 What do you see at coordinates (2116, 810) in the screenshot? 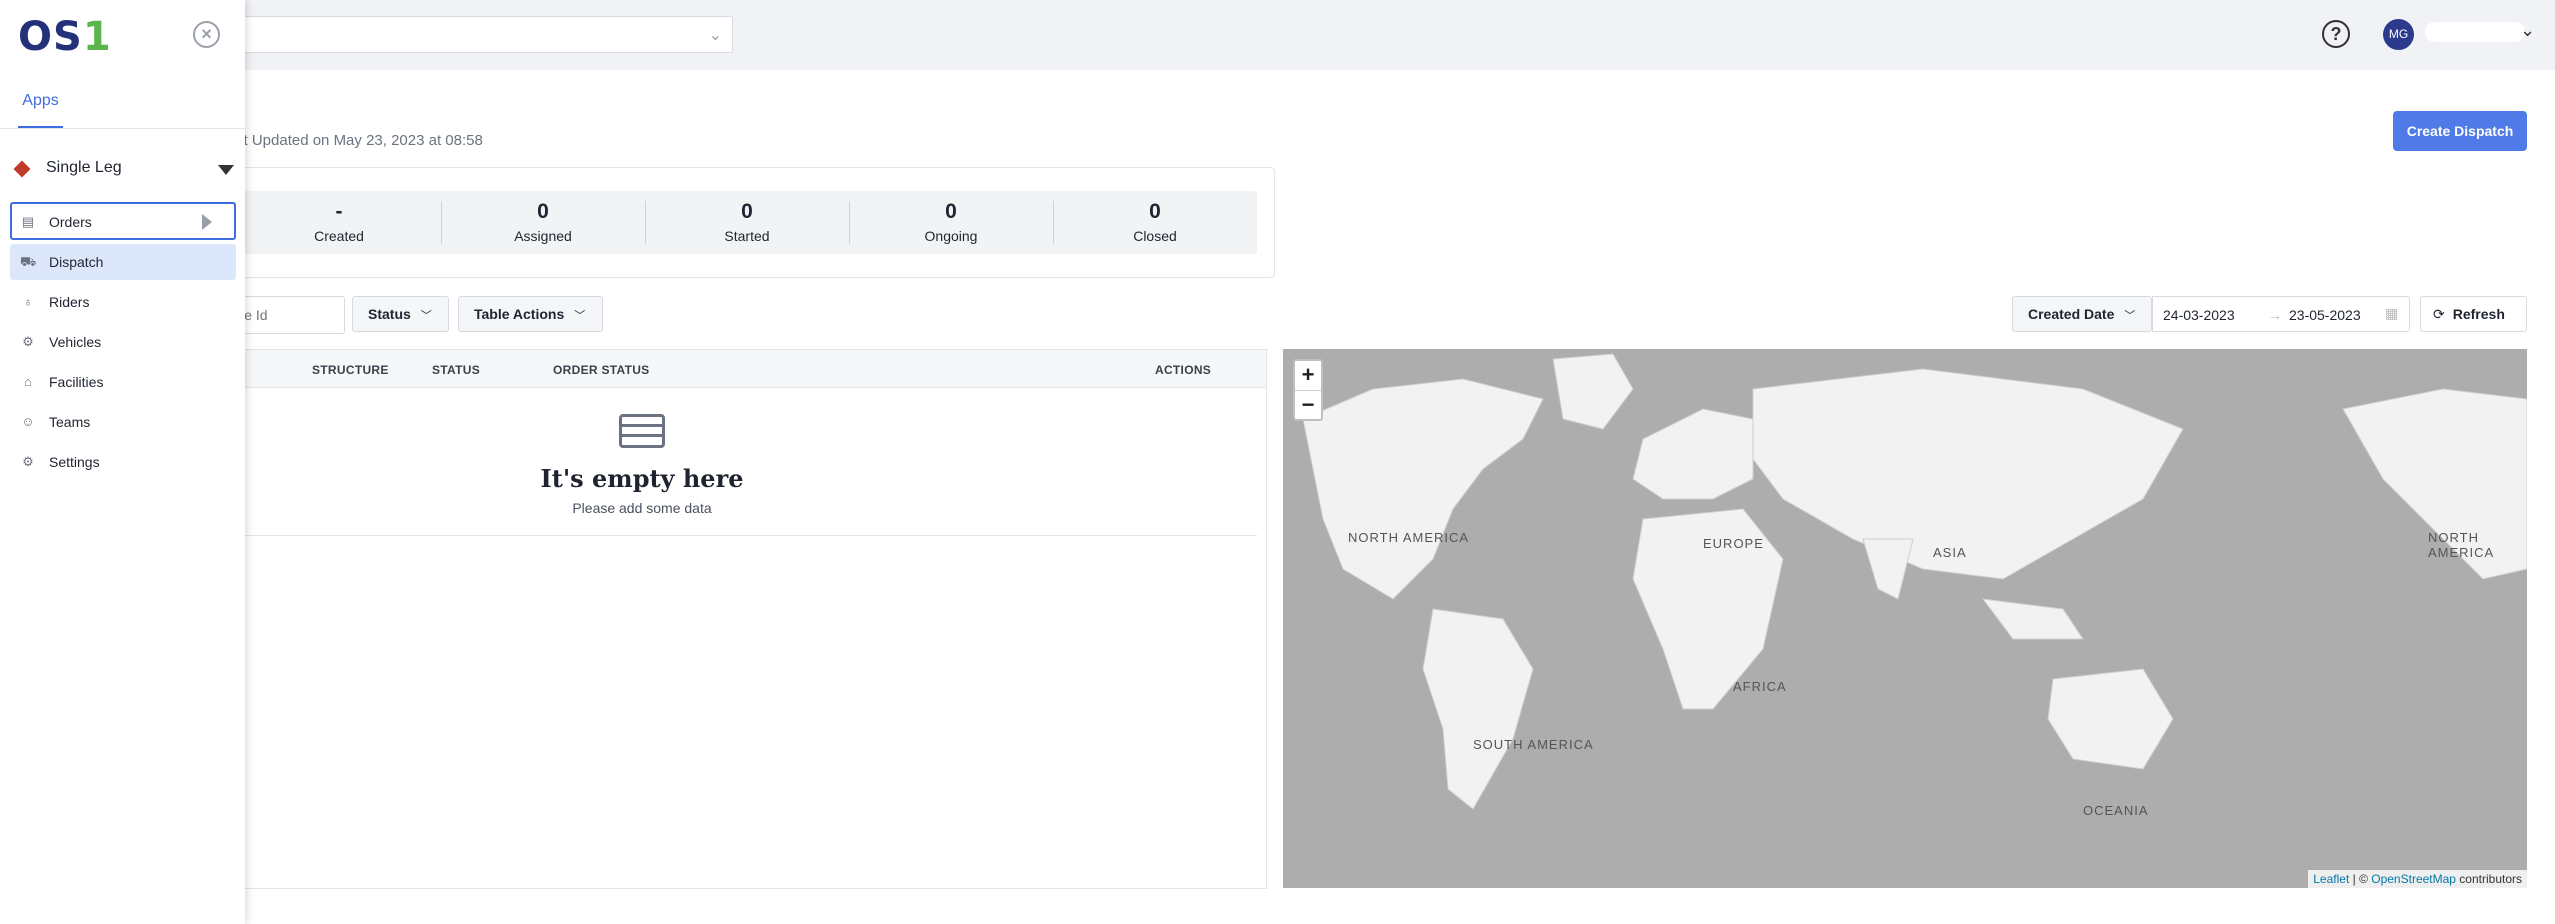
I see `map-label: OCEANIA` at bounding box center [2116, 810].